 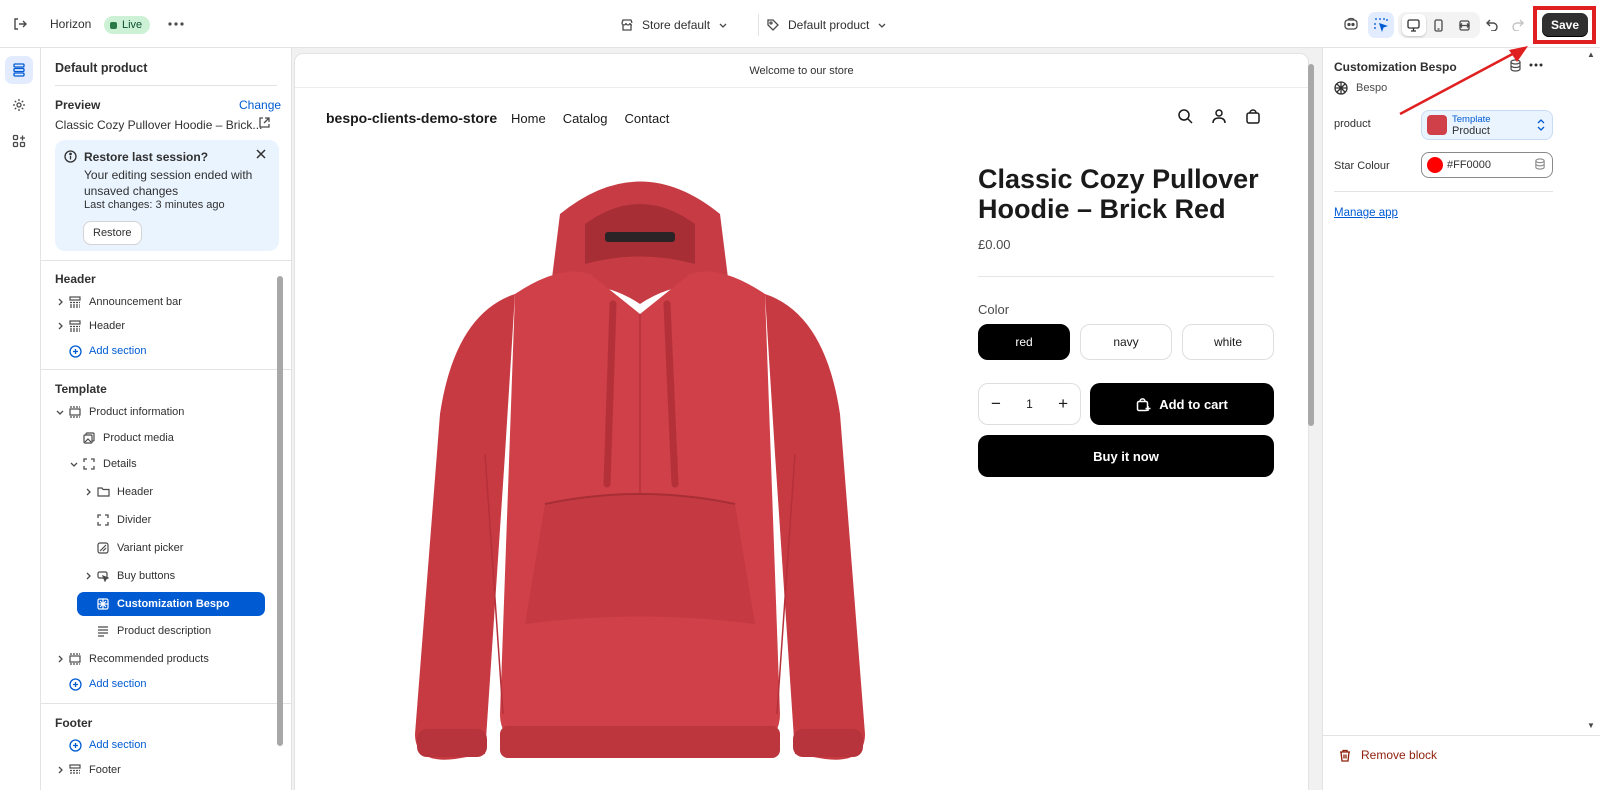 What do you see at coordinates (102, 464) in the screenshot?
I see `block-details: Details` at bounding box center [102, 464].